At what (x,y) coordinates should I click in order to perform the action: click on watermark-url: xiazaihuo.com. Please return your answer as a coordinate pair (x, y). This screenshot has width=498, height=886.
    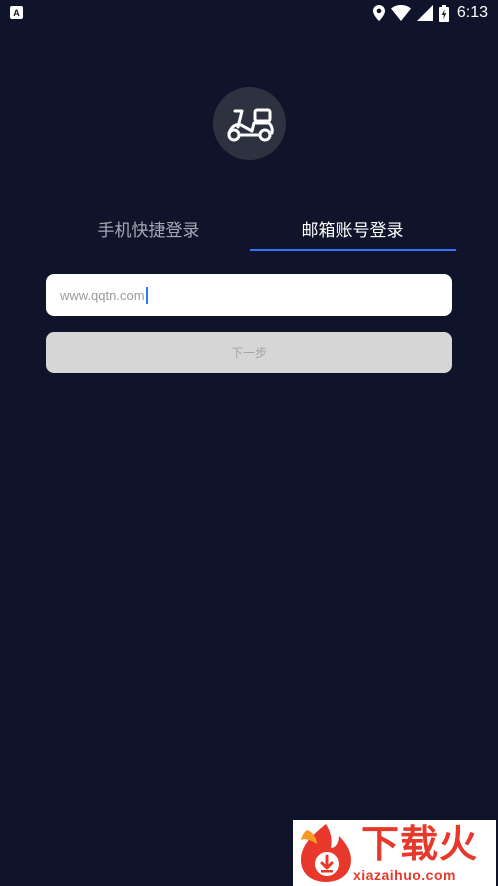
    Looking at the image, I should click on (404, 875).